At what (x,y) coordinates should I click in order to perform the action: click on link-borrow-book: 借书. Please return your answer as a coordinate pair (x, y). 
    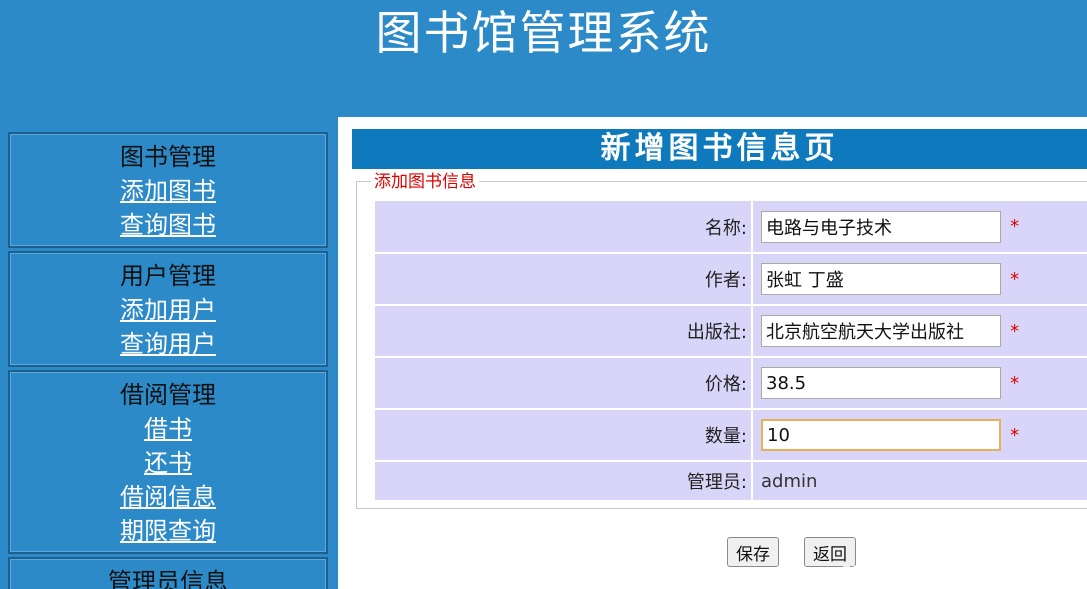
    Looking at the image, I should click on (168, 429).